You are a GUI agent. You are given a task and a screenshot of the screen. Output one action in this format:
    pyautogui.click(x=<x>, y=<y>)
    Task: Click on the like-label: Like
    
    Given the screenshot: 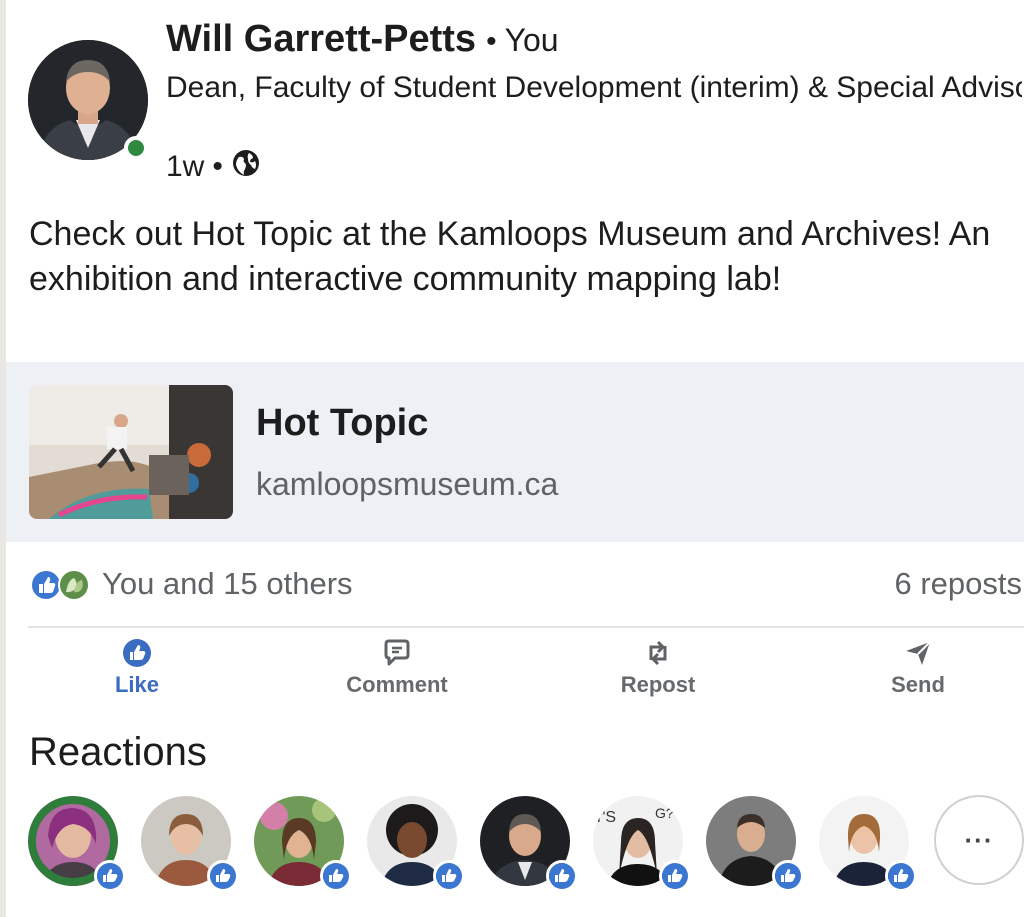 What is the action you would take?
    pyautogui.click(x=137, y=684)
    